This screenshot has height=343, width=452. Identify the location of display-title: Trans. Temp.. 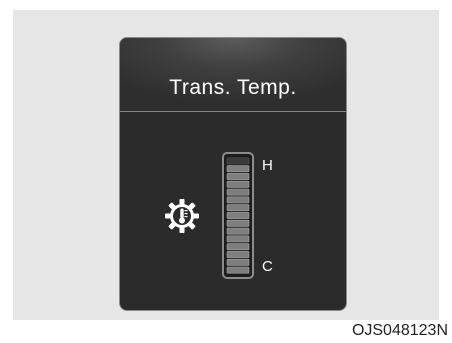
(233, 87).